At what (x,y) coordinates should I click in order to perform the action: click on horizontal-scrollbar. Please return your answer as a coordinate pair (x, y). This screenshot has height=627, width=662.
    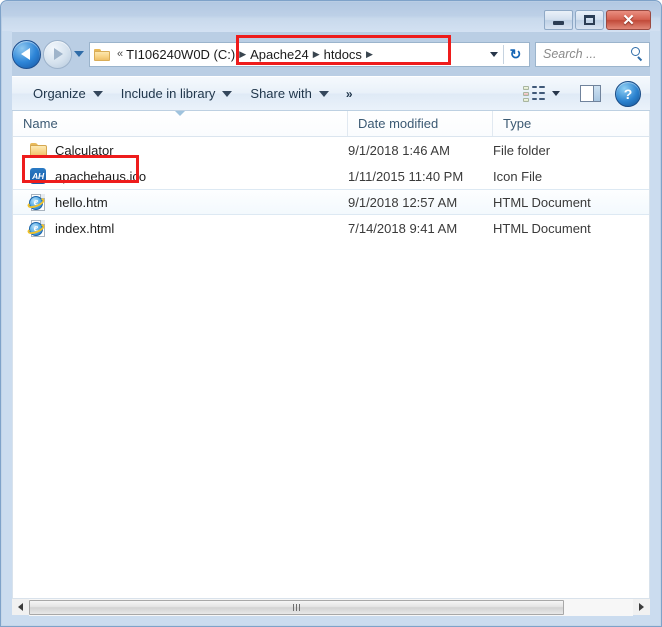
    Looking at the image, I should click on (331, 607).